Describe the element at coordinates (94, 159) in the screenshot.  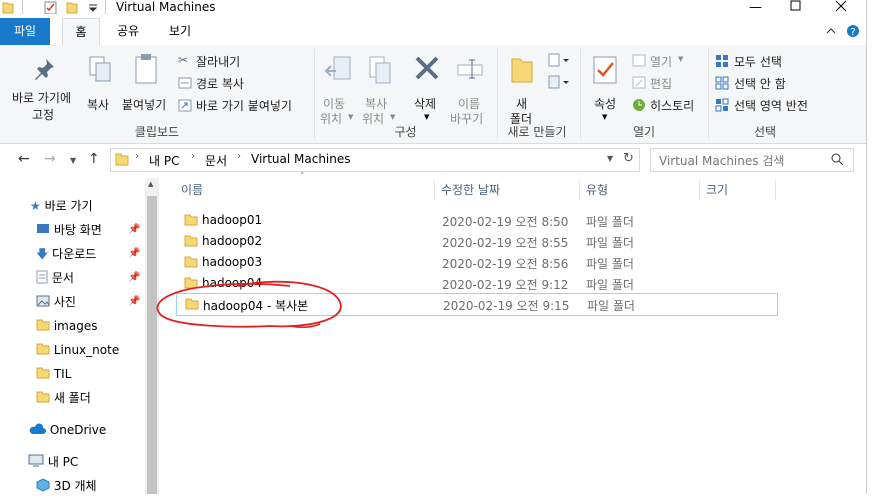
I see `up-button: ↑` at that location.